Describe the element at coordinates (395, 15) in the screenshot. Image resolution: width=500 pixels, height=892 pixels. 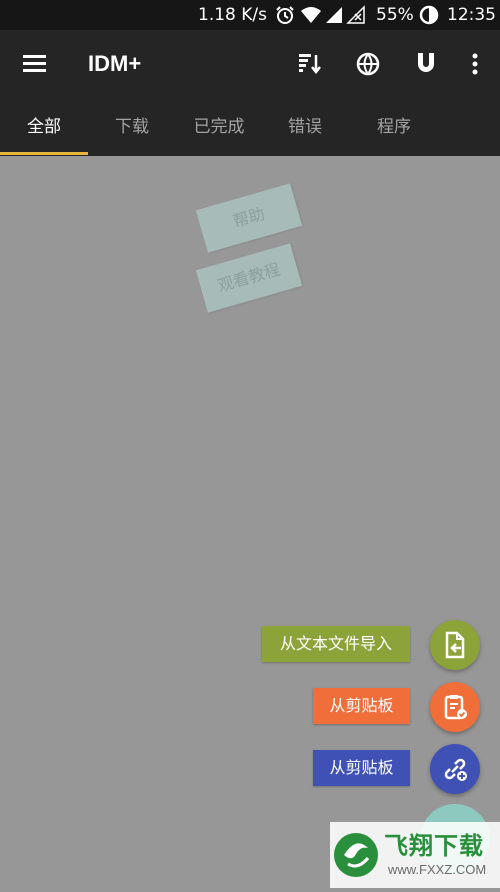
I see `battery-percent: 55%` at that location.